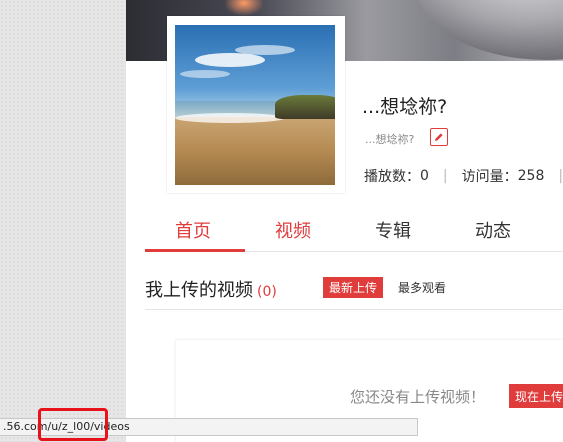 This screenshot has width=563, height=442. I want to click on tab-videos: 视频, so click(293, 230).